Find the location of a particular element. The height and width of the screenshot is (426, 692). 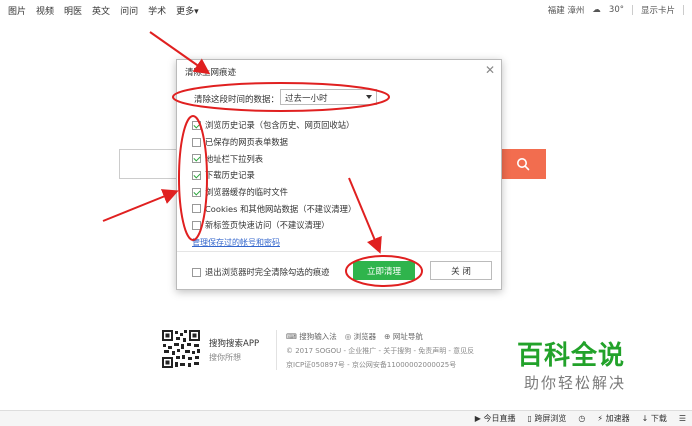

nav-link-more: 更多▾ is located at coordinates (187, 10).